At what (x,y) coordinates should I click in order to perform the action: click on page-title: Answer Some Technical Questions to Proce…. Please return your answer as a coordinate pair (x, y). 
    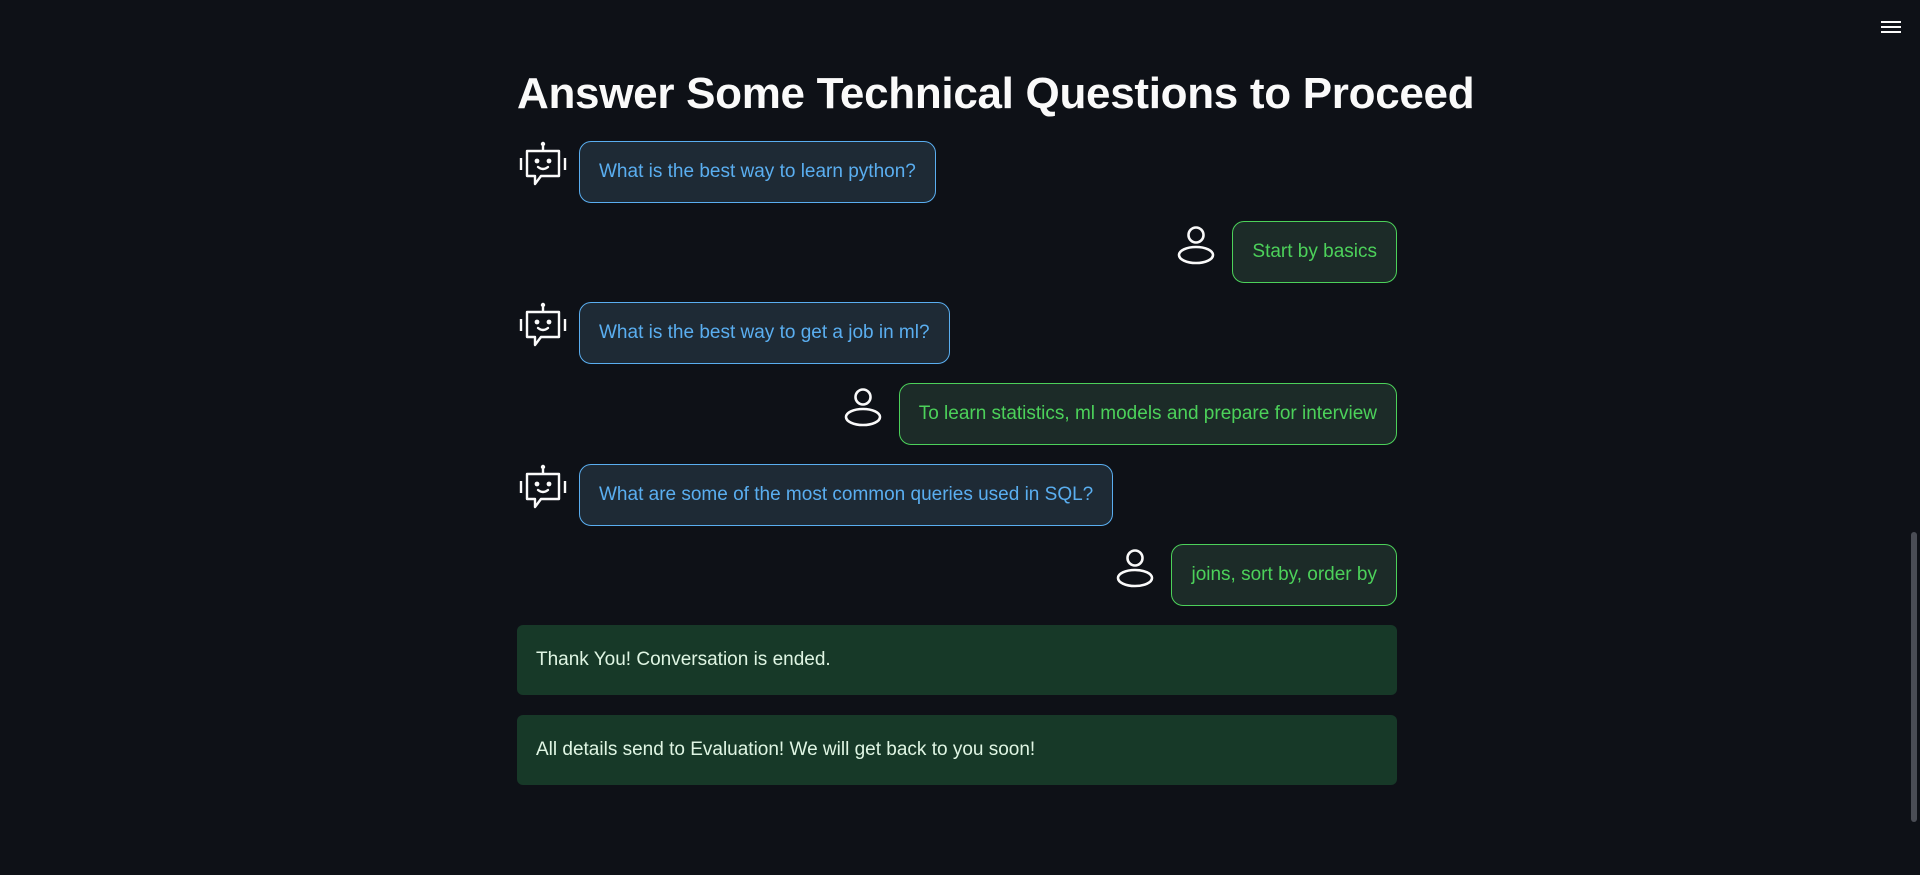
    Looking at the image, I should click on (996, 93).